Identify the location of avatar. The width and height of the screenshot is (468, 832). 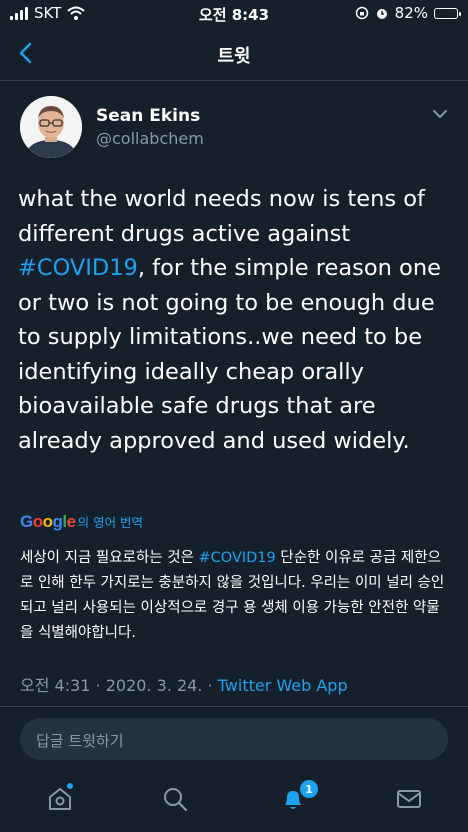
(51, 127).